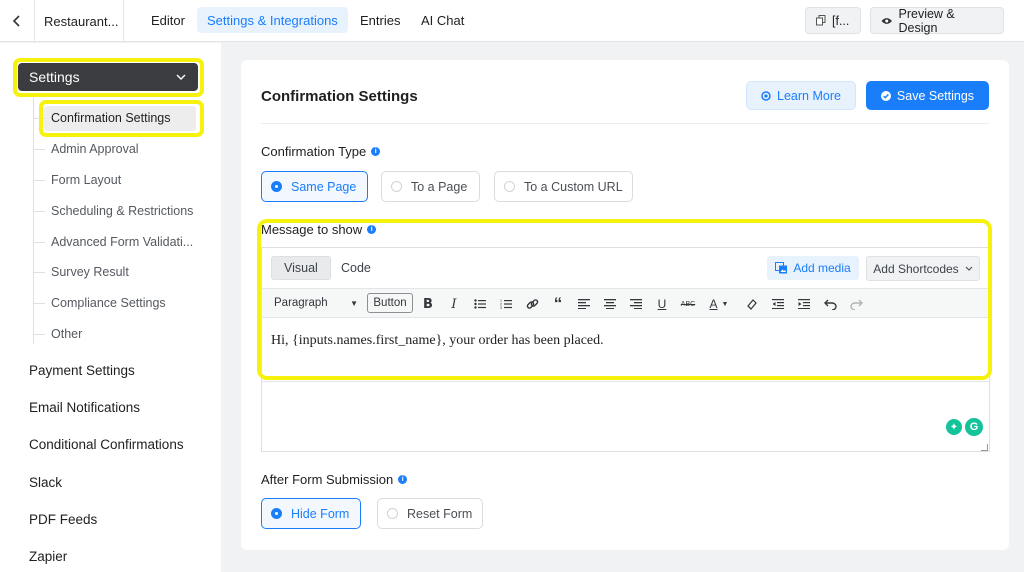 Image resolution: width=1024 pixels, height=572 pixels. I want to click on label-text: After Form Submission, so click(327, 479).